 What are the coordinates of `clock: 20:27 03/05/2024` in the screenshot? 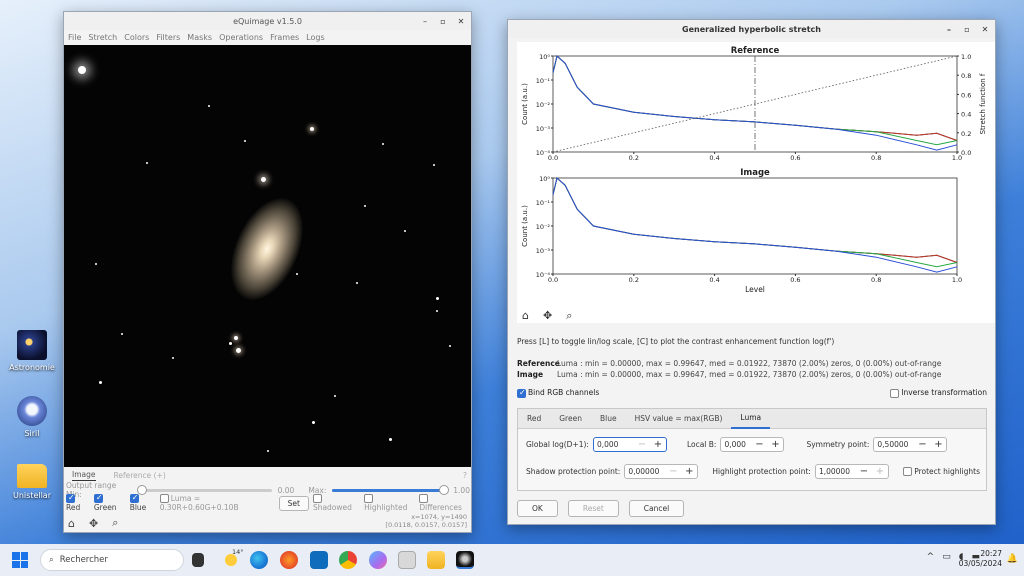 It's located at (980, 559).